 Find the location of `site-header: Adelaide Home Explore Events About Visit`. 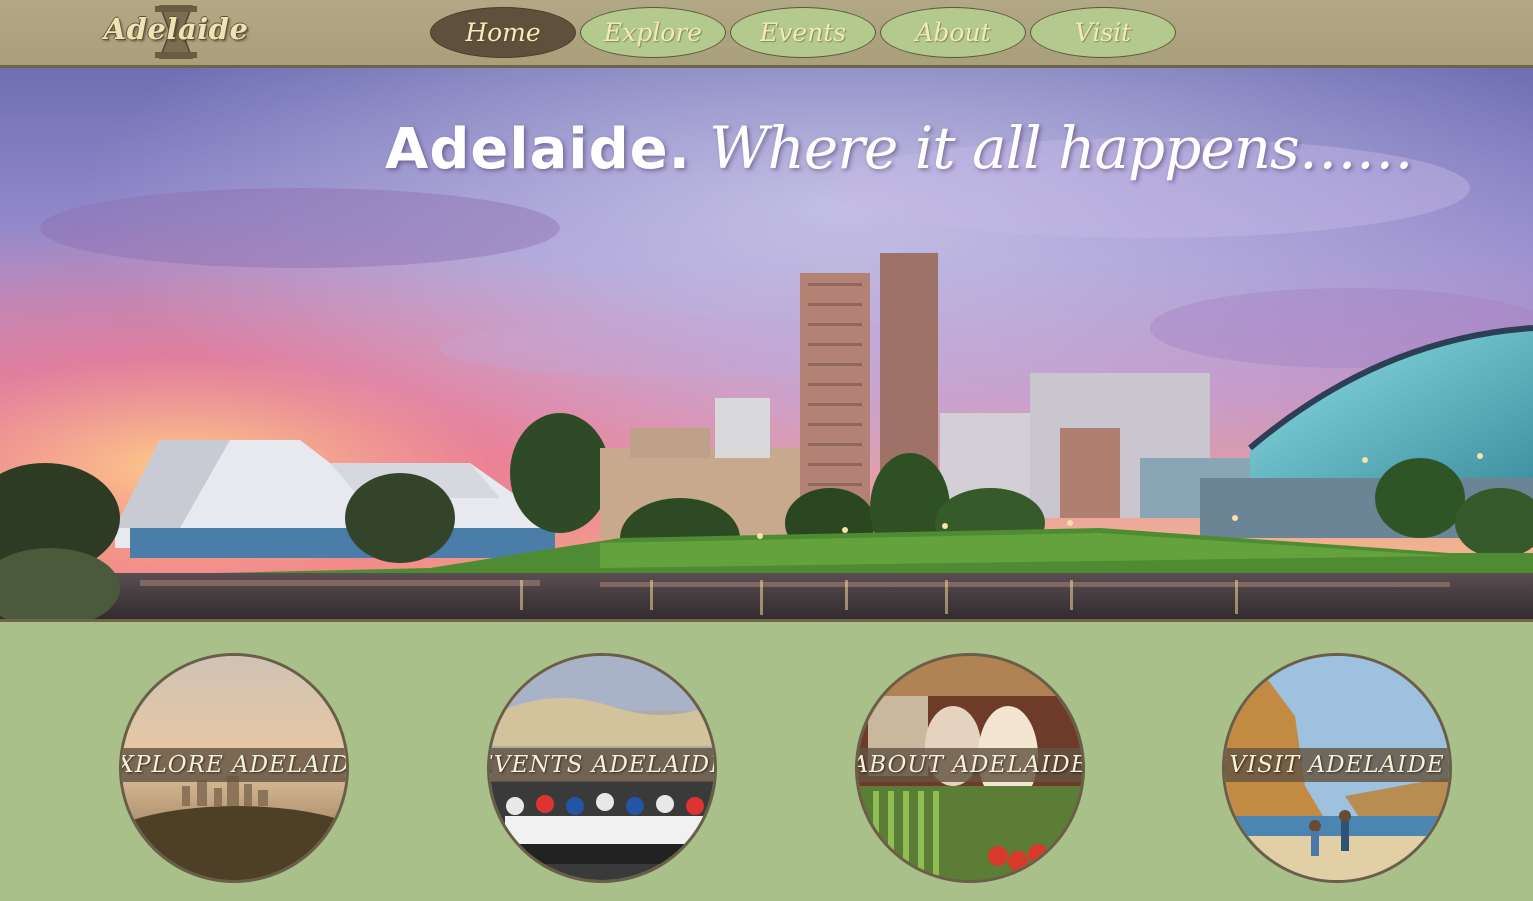

site-header: Adelaide Home Explore Events About Visit is located at coordinates (766, 34).